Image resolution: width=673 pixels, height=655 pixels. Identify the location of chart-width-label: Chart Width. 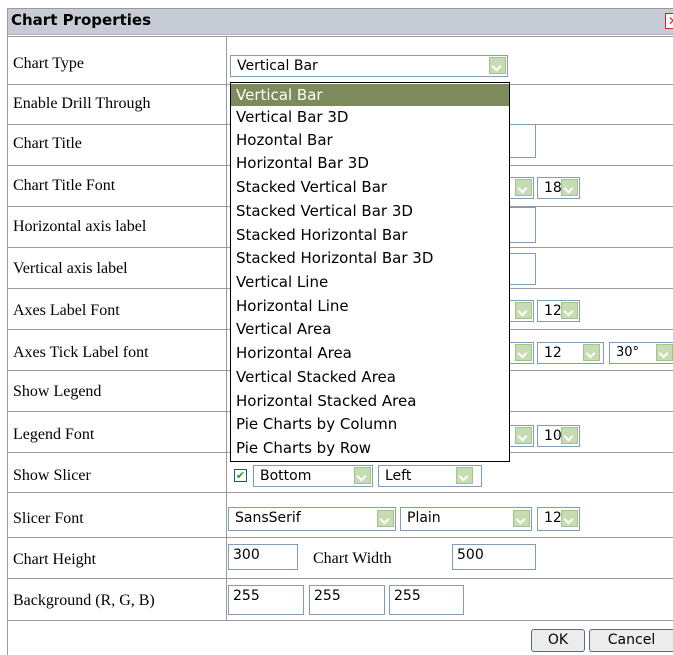
(352, 558).